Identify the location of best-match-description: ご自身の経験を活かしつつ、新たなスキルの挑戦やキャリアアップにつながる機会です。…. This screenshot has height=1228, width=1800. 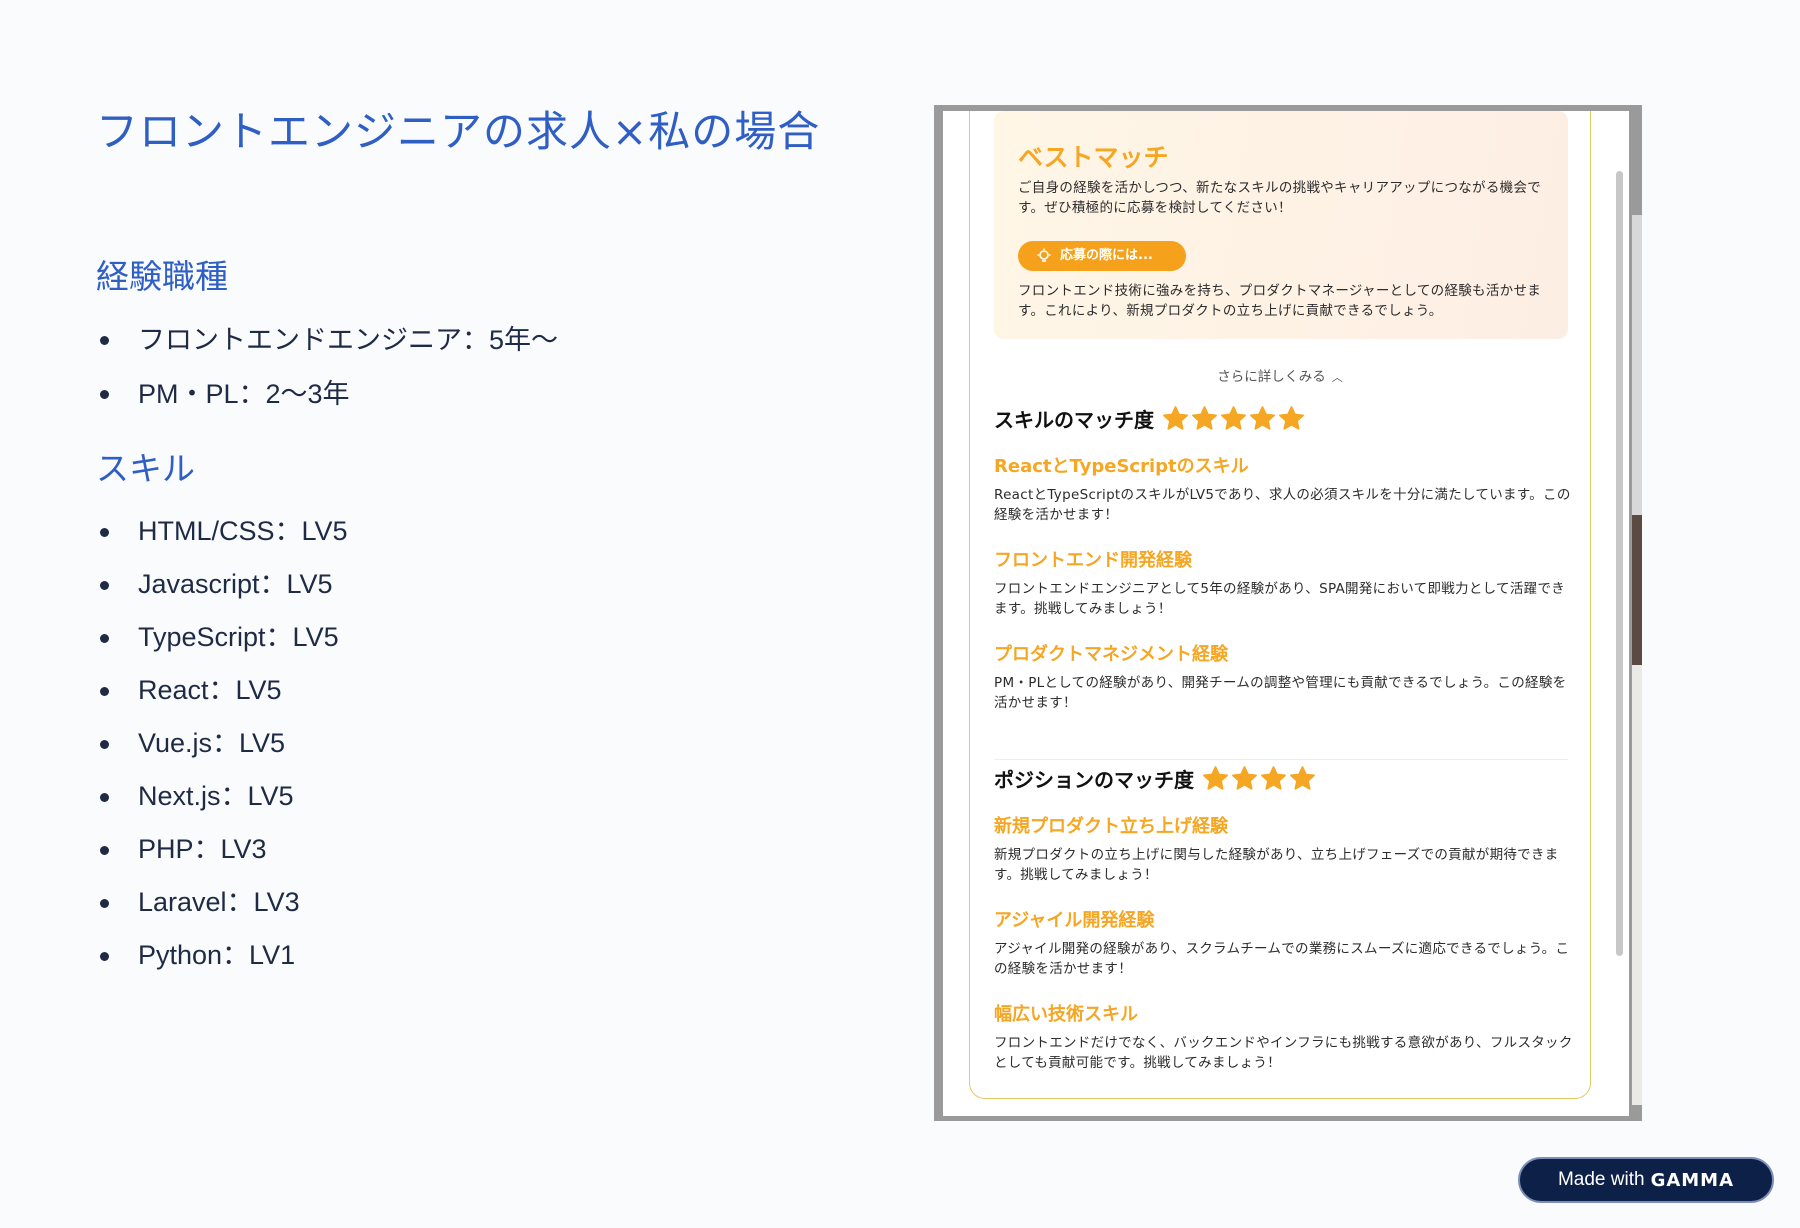
(1280, 198).